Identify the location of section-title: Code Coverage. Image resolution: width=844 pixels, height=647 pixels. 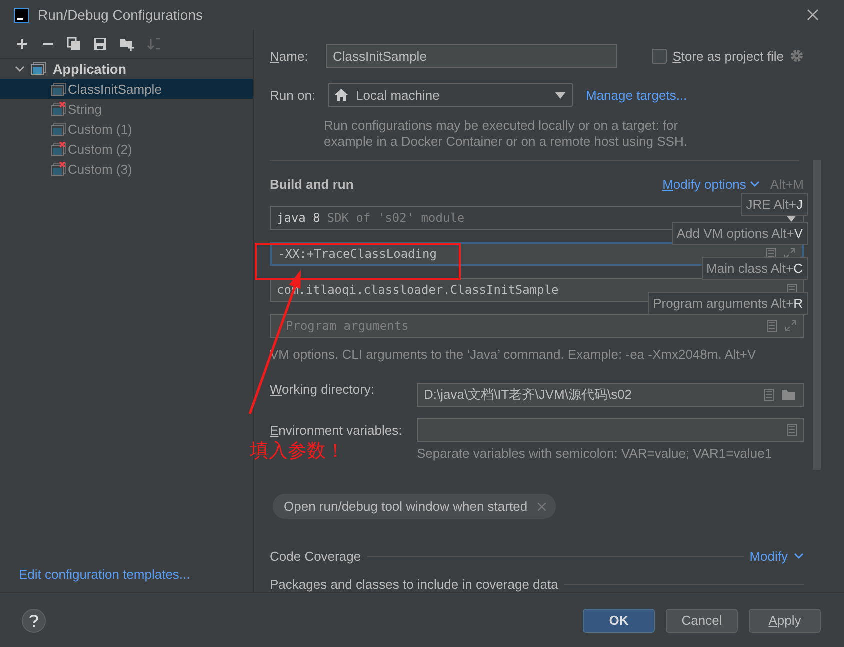
(316, 556).